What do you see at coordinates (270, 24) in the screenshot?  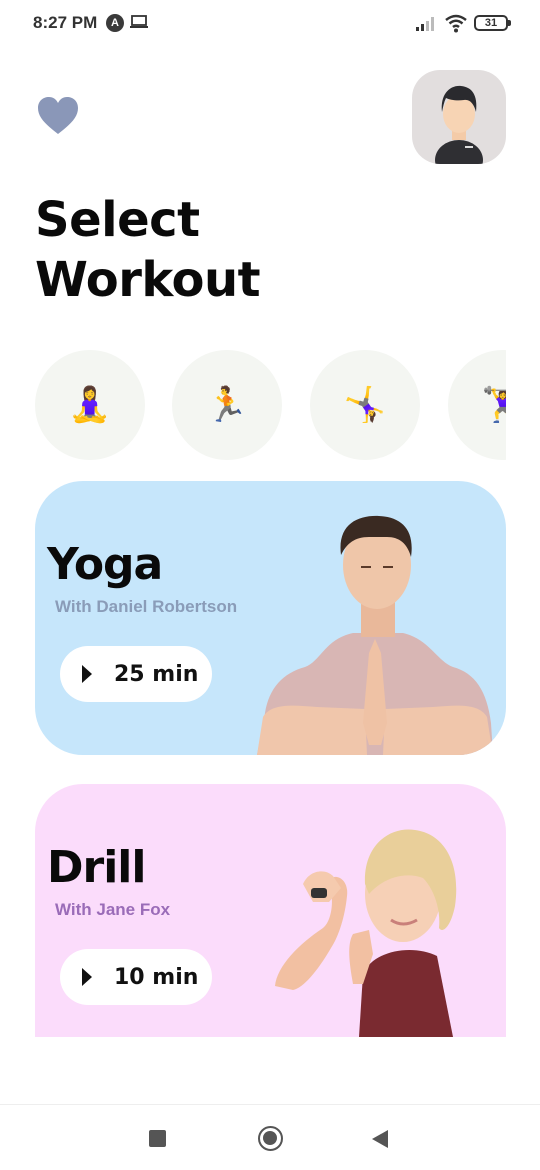 I see `status-bar: 8:27 PM A 31` at bounding box center [270, 24].